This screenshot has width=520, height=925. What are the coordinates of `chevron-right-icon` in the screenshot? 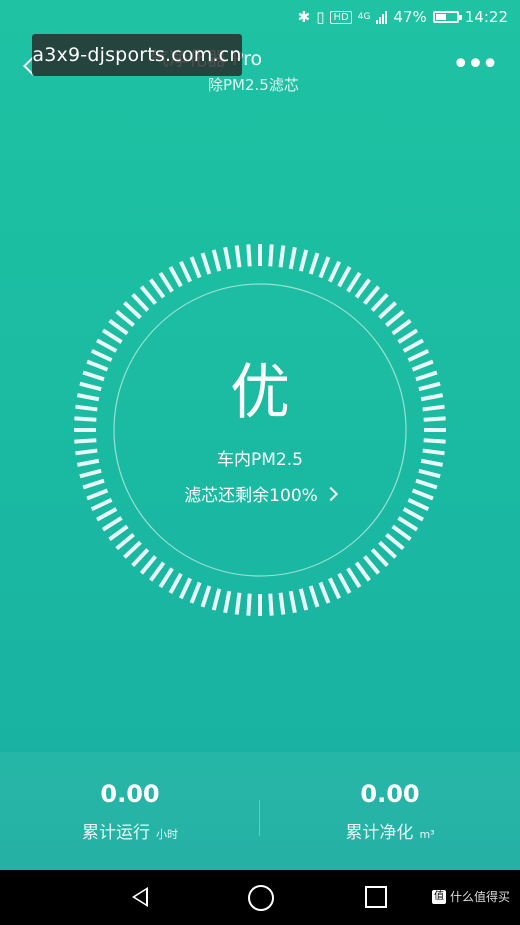 It's located at (330, 494).